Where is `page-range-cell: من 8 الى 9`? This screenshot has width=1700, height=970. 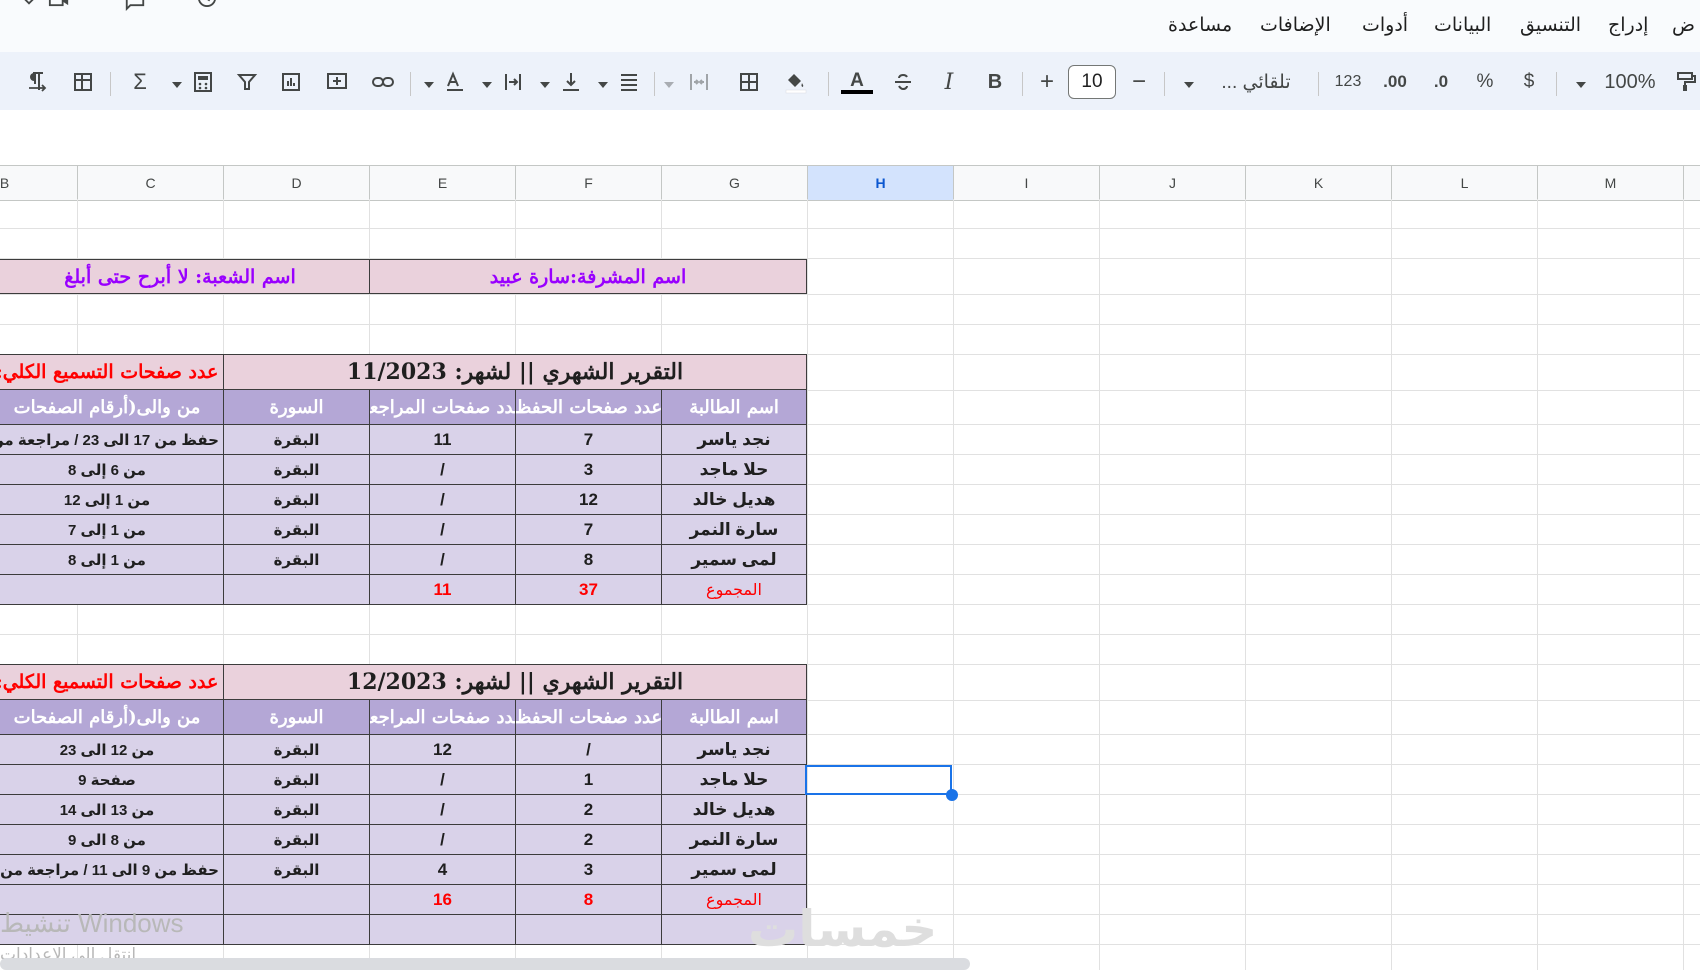
page-range-cell: من 8 الى 9 is located at coordinates (112, 839).